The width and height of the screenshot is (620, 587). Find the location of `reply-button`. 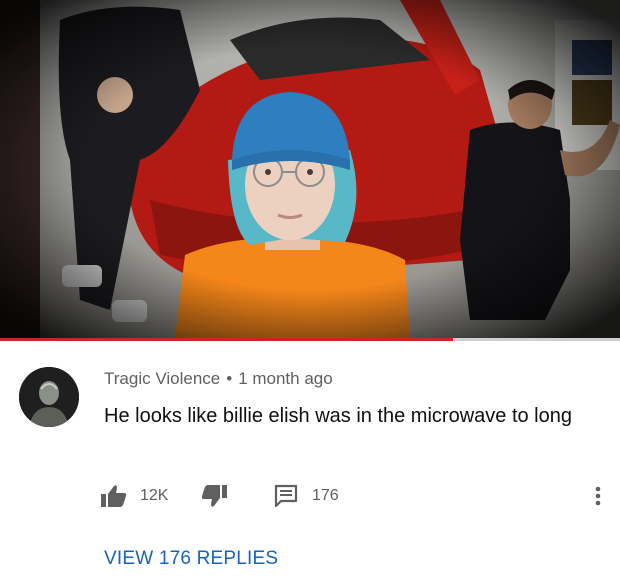

reply-button is located at coordinates (286, 496).